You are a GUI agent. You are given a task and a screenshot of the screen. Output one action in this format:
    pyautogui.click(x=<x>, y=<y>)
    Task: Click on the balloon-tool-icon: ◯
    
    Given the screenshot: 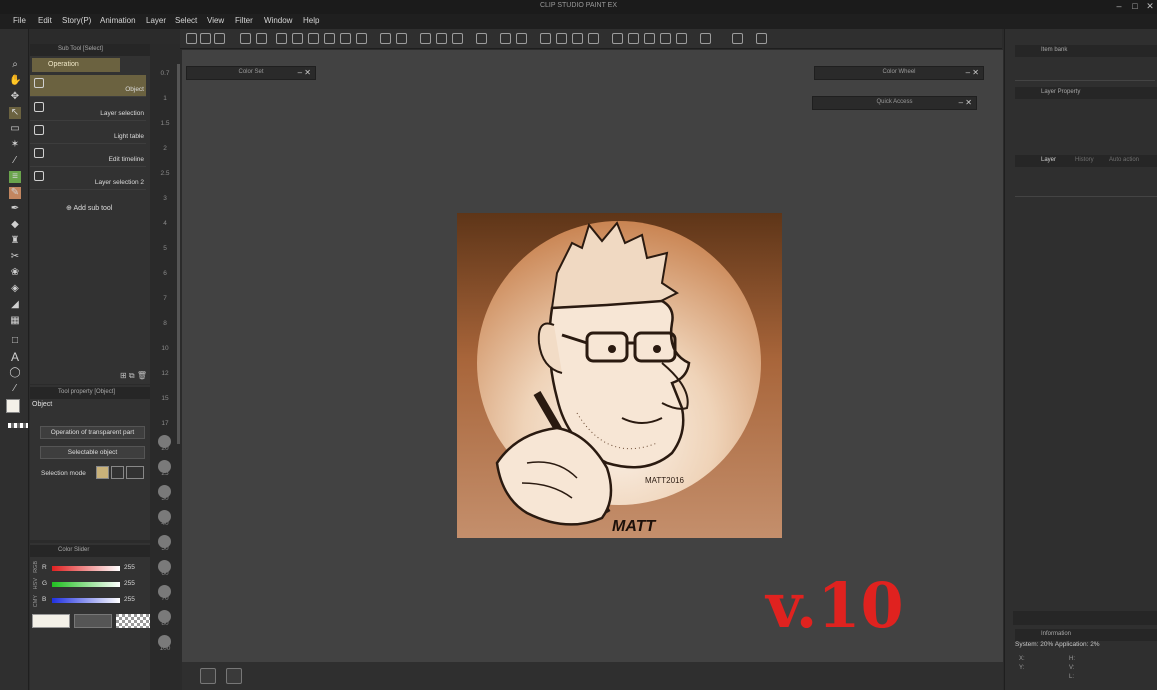 What is the action you would take?
    pyautogui.click(x=15, y=373)
    